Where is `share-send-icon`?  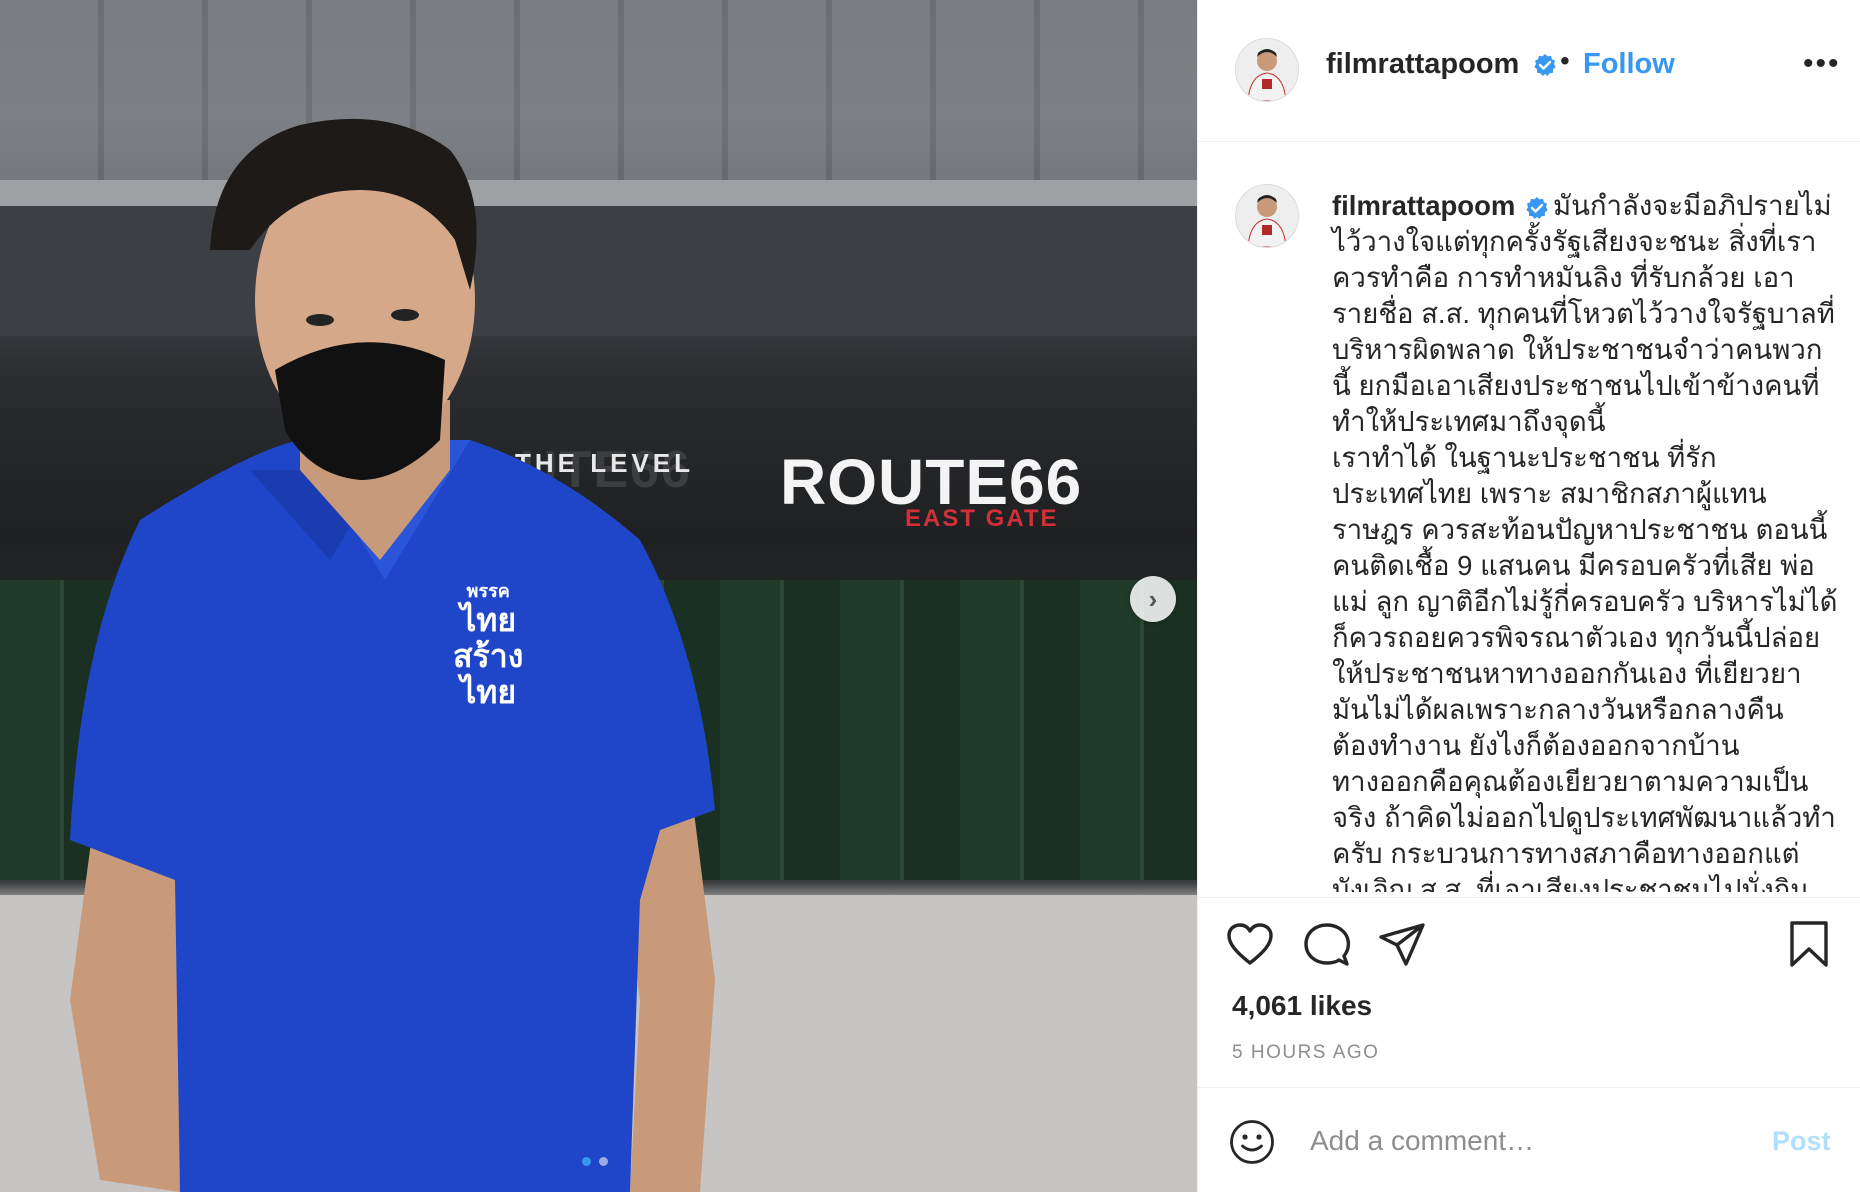
share-send-icon is located at coordinates (1402, 945).